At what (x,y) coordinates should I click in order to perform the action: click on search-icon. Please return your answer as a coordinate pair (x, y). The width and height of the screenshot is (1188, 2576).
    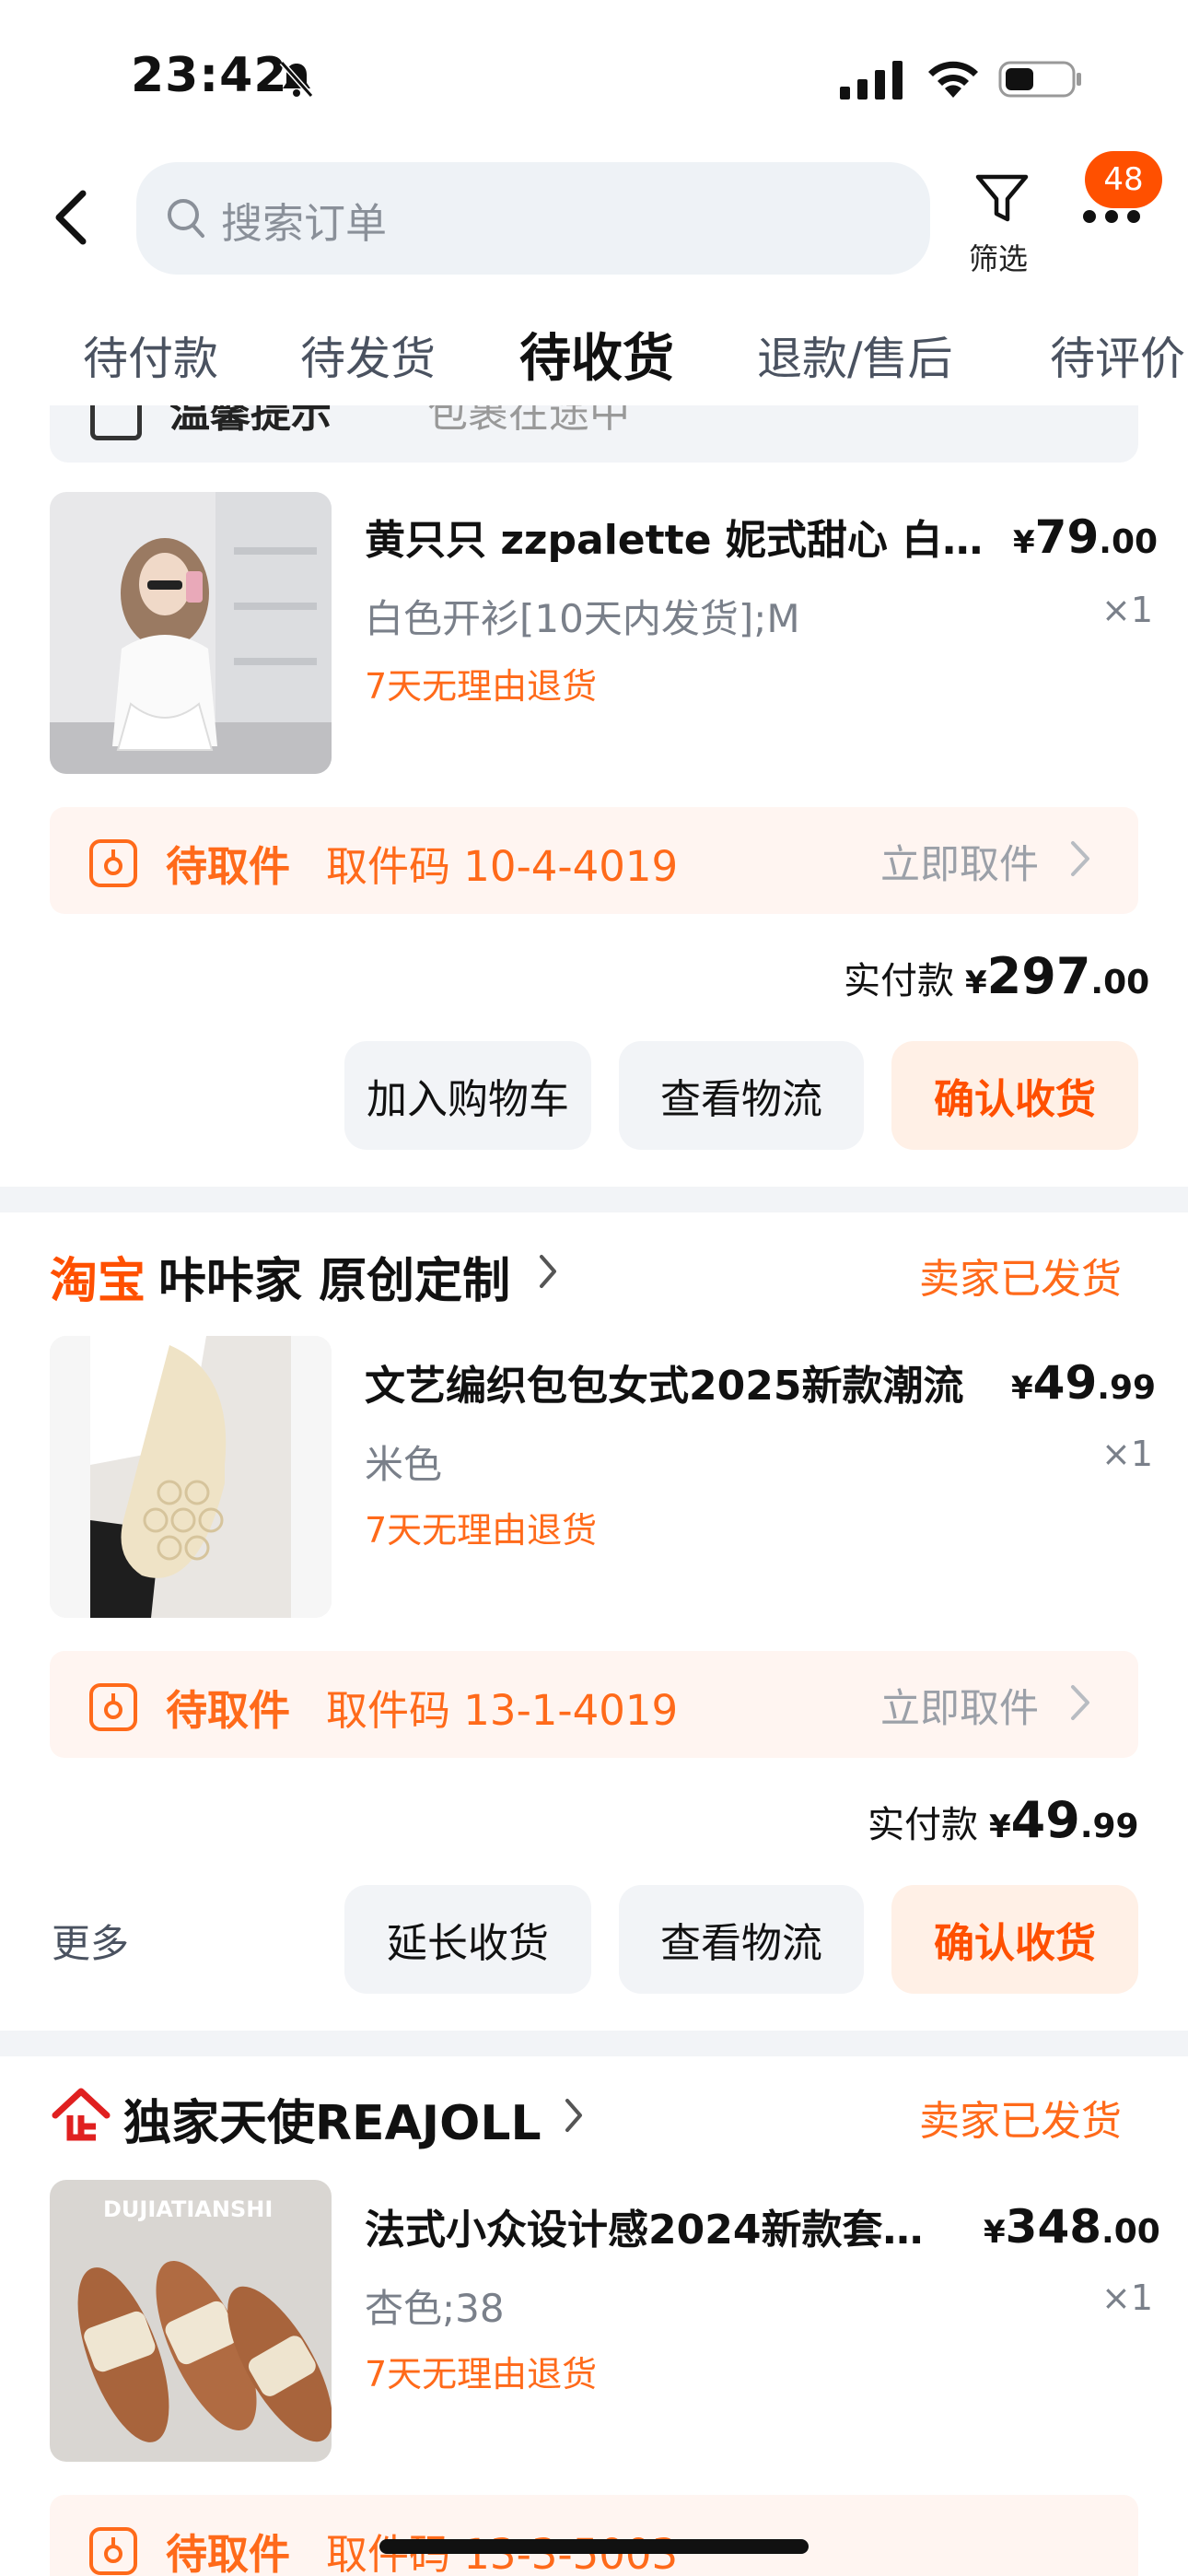
    Looking at the image, I should click on (186, 218).